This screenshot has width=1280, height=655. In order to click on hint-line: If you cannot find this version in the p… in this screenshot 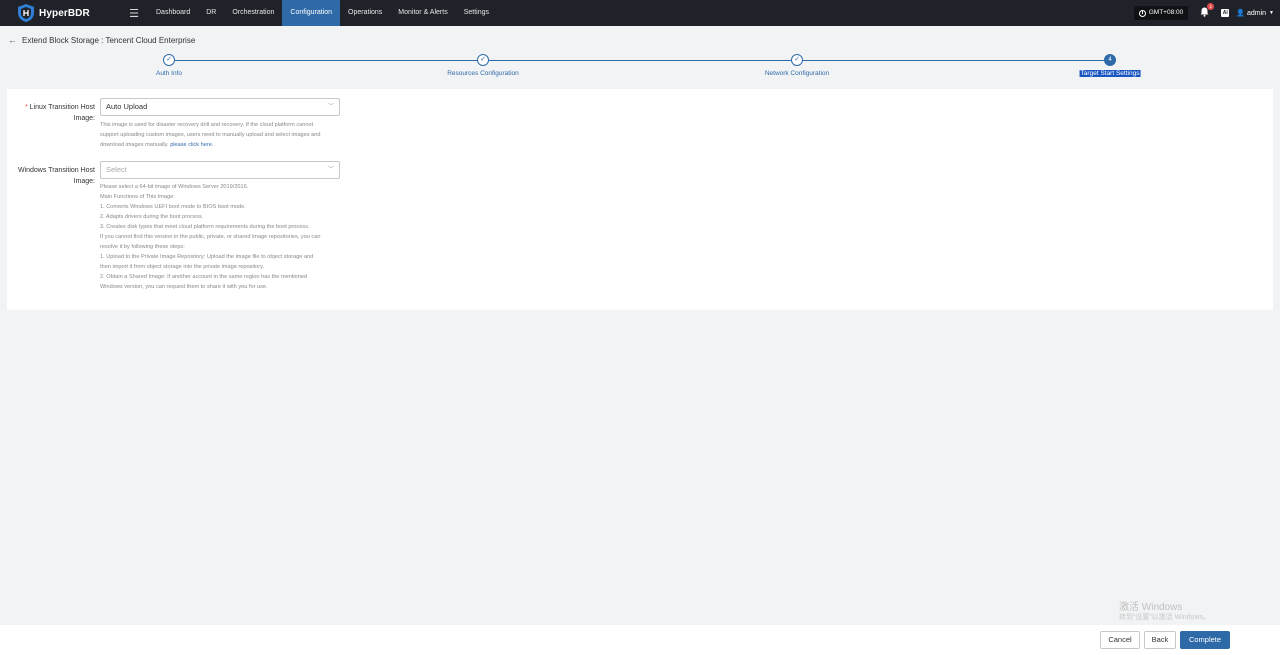, I will do `click(210, 237)`.